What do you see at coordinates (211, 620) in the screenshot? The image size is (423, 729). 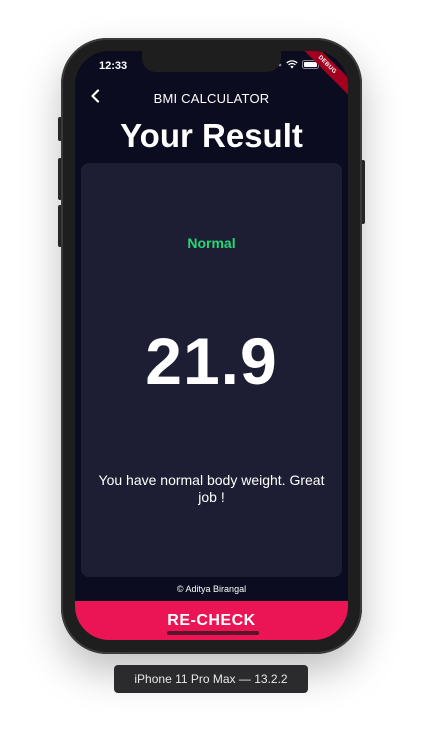 I see `recheck-button-label: RE-CHECK` at bounding box center [211, 620].